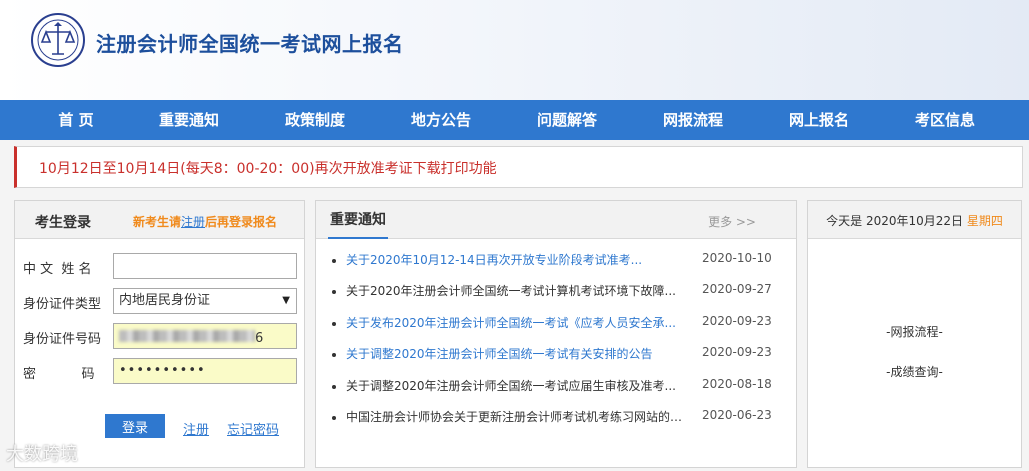  I want to click on id-type-select: 内地居民身份证 ▼, so click(205, 301).